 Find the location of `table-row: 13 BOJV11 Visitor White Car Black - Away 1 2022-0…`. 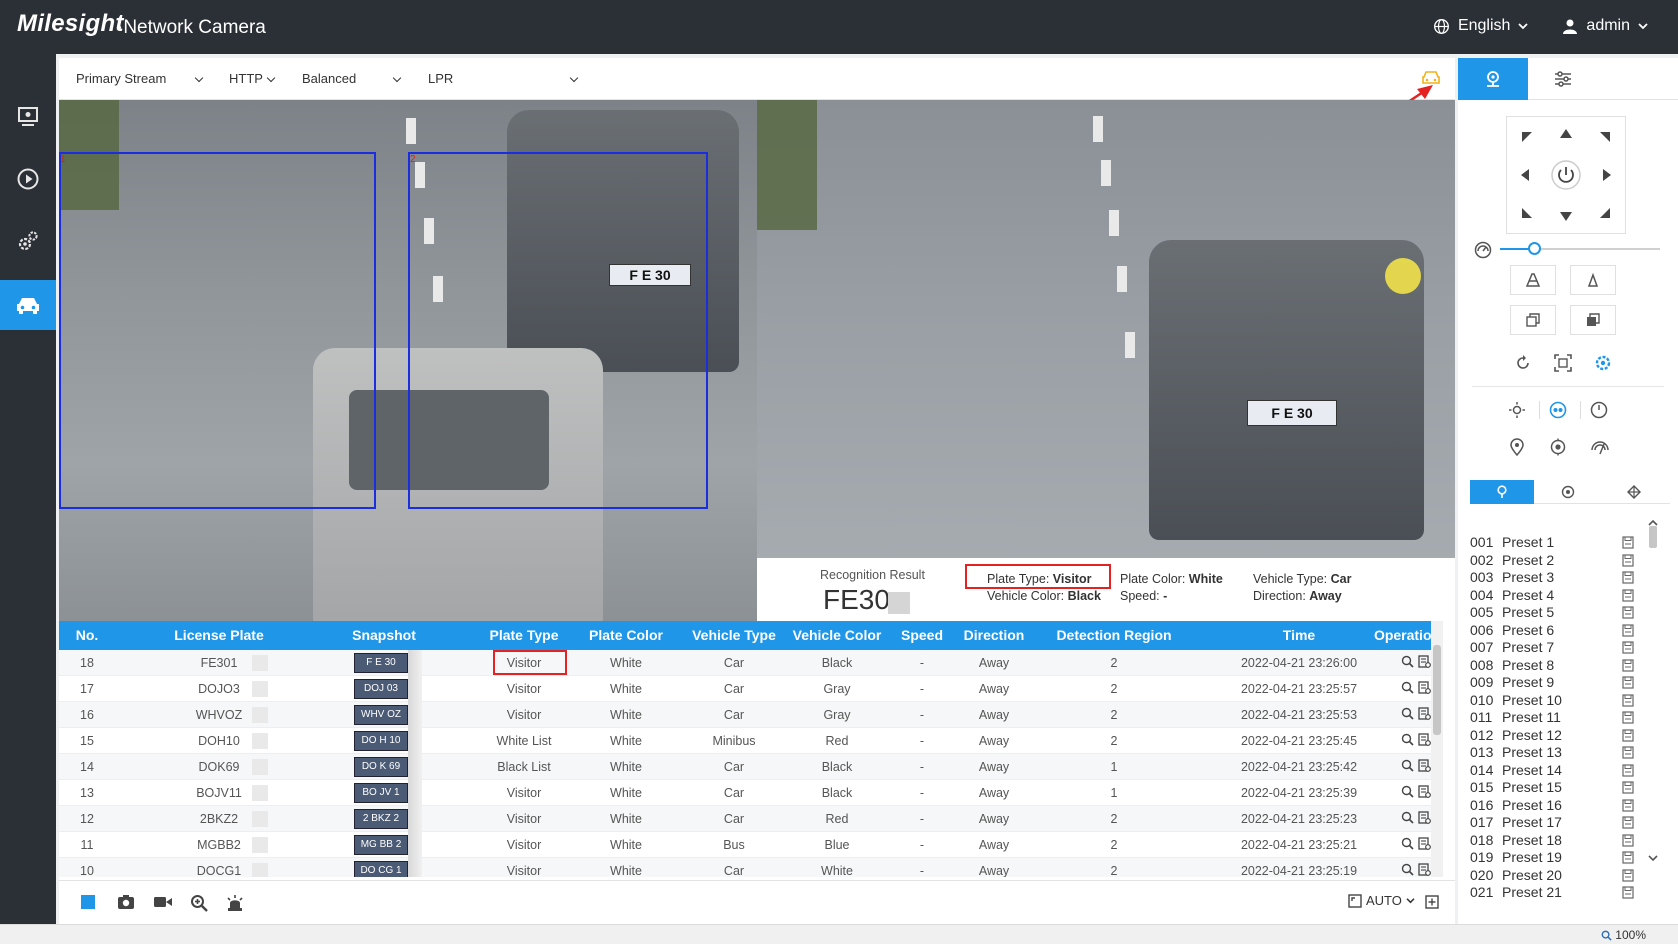

table-row: 13 BOJV11 Visitor White Car Black - Away 1 2022-0… is located at coordinates (751, 793).